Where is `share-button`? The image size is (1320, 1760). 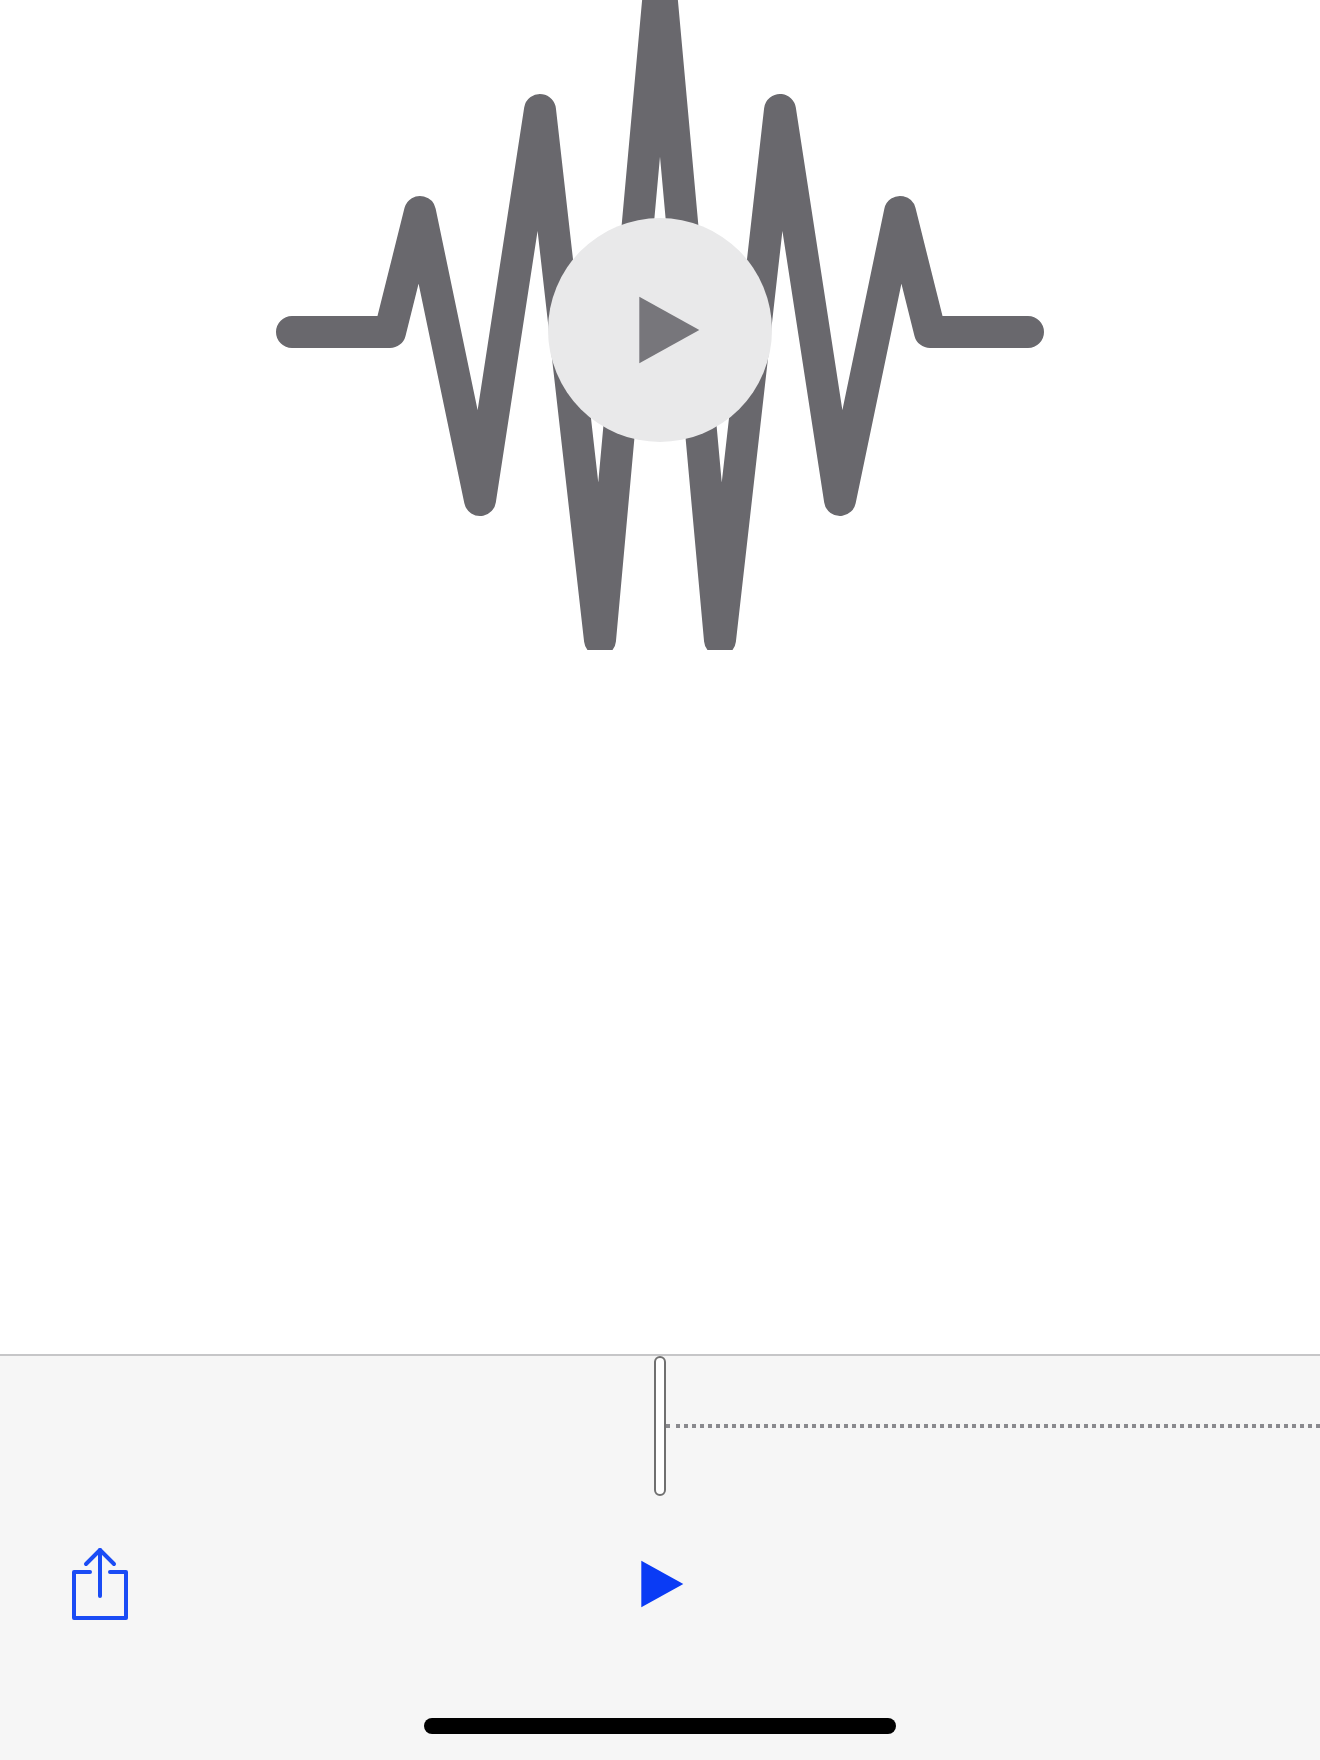
share-button is located at coordinates (100, 1584).